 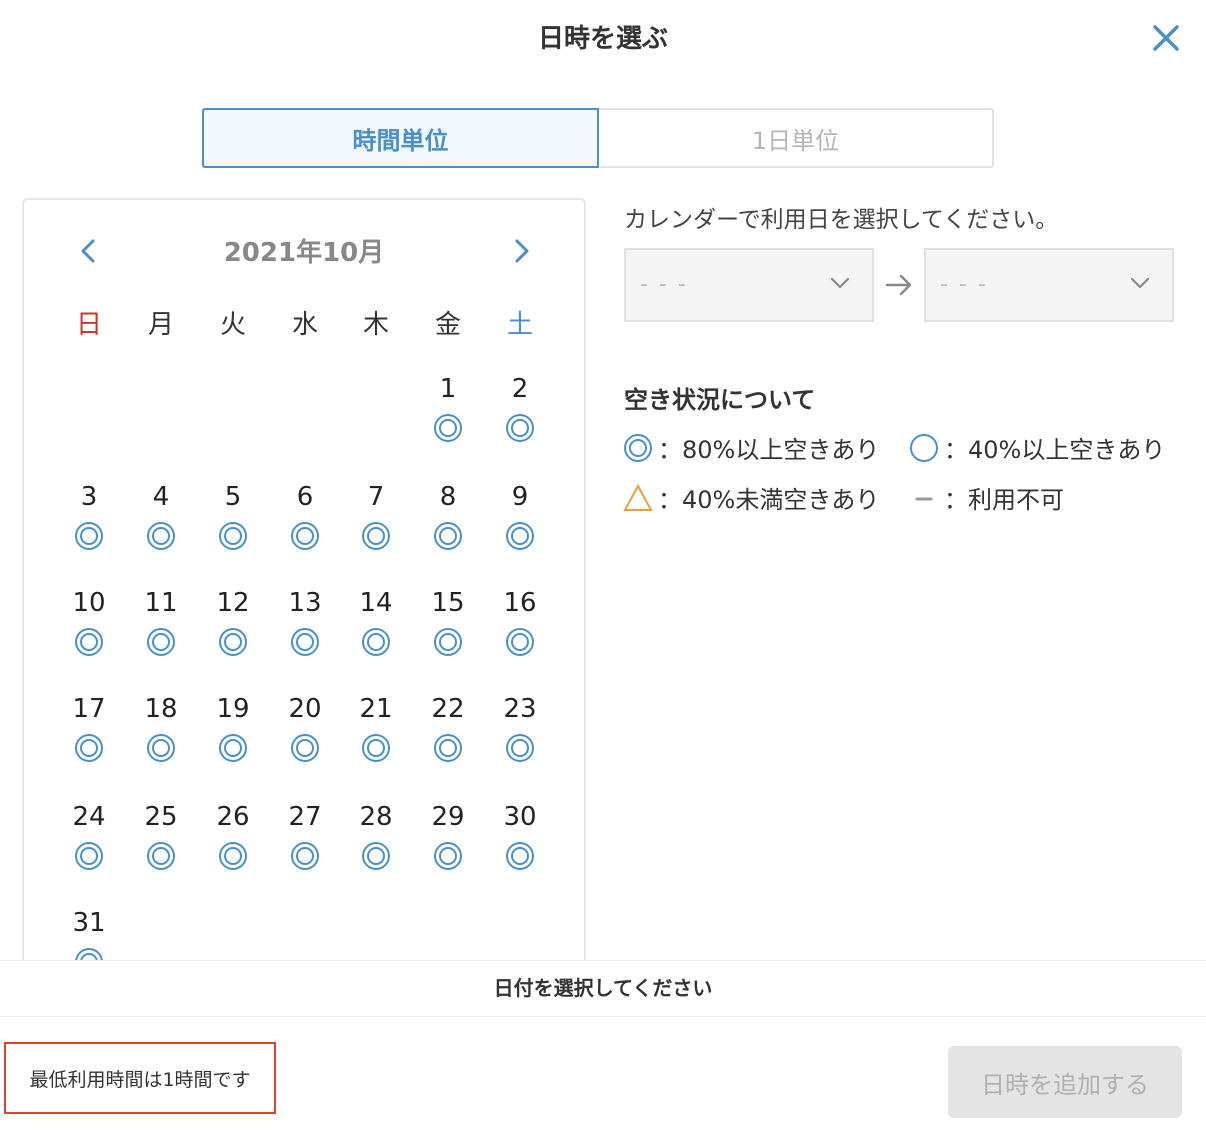 I want to click on day-number: 16, so click(x=520, y=603).